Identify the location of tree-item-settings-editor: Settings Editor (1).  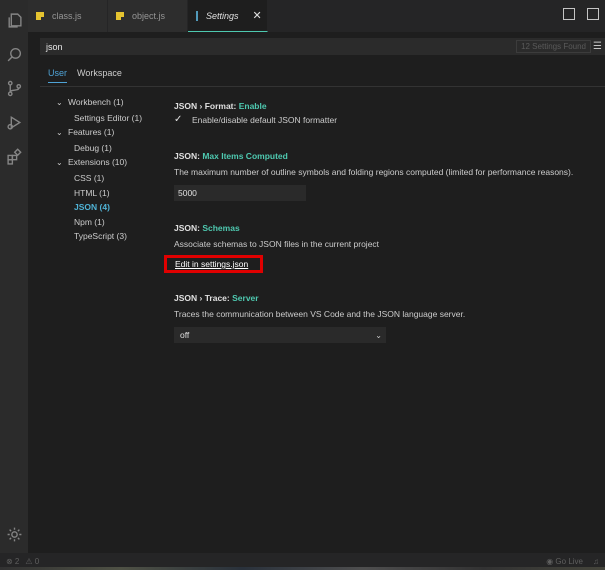
(99, 118).